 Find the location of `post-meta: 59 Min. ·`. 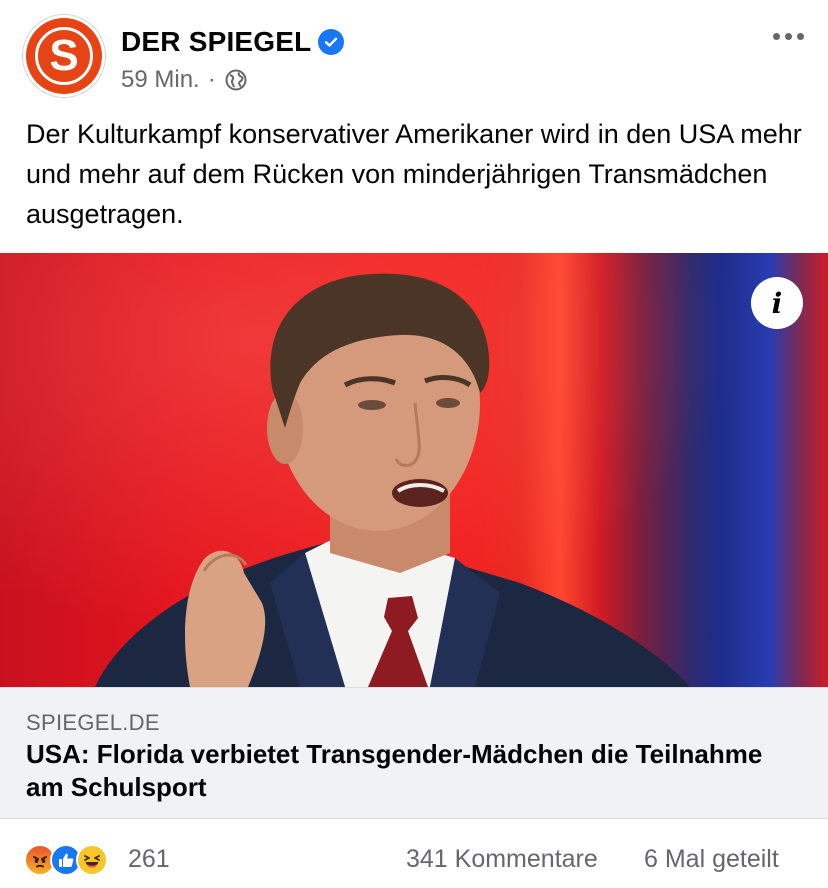

post-meta: 59 Min. · is located at coordinates (184, 80).